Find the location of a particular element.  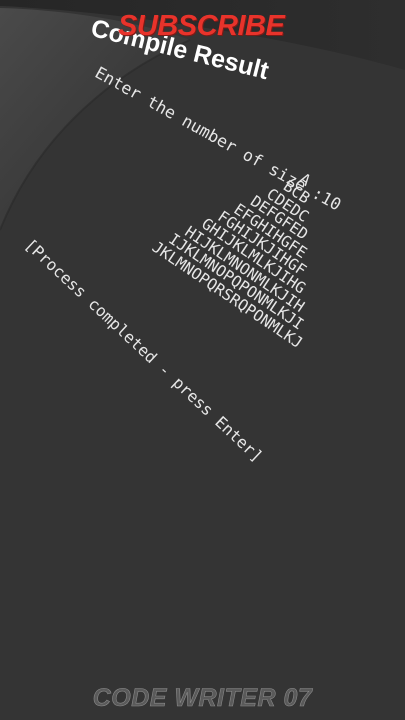

subscribe-banner: SUBSCRIBE is located at coordinates (201, 26).